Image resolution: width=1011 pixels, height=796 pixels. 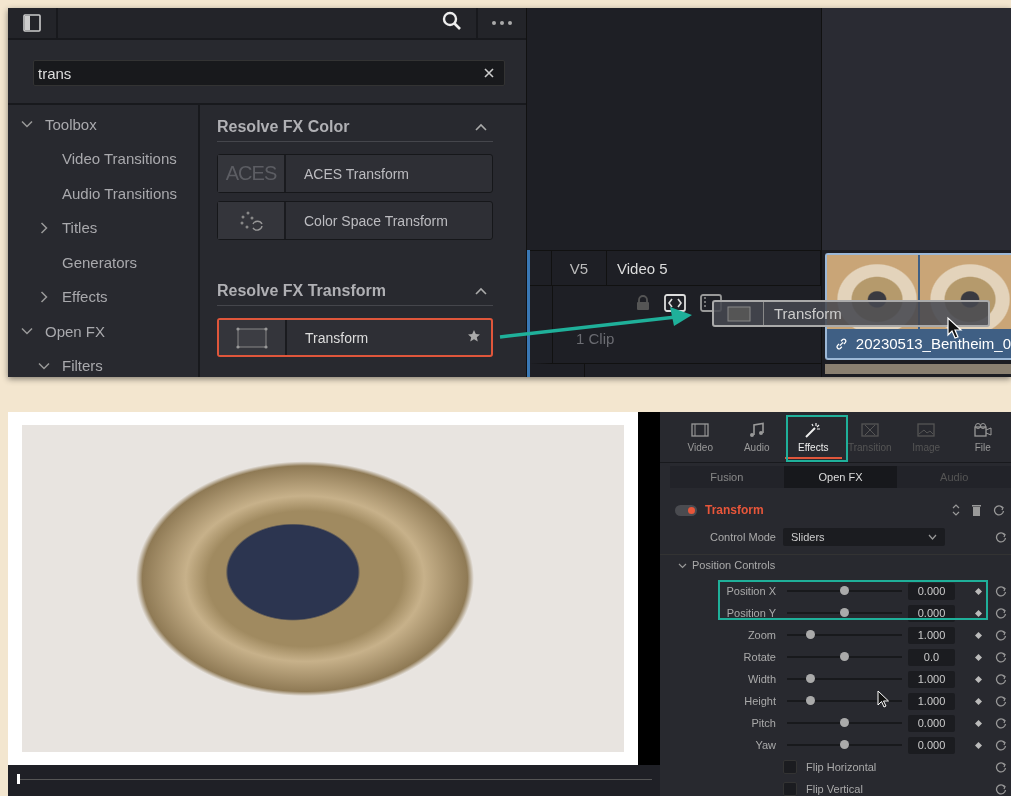 I want to click on up-down-icon, so click(x=956, y=510).